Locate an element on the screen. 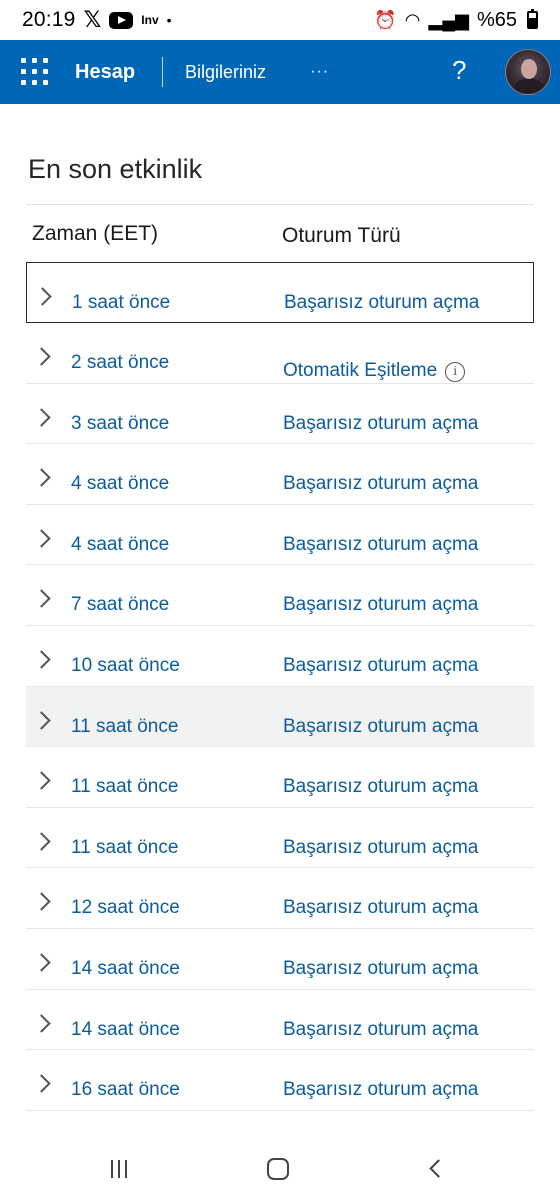 The height and width of the screenshot is (1200, 560). row-time: 7 saat önce is located at coordinates (120, 605).